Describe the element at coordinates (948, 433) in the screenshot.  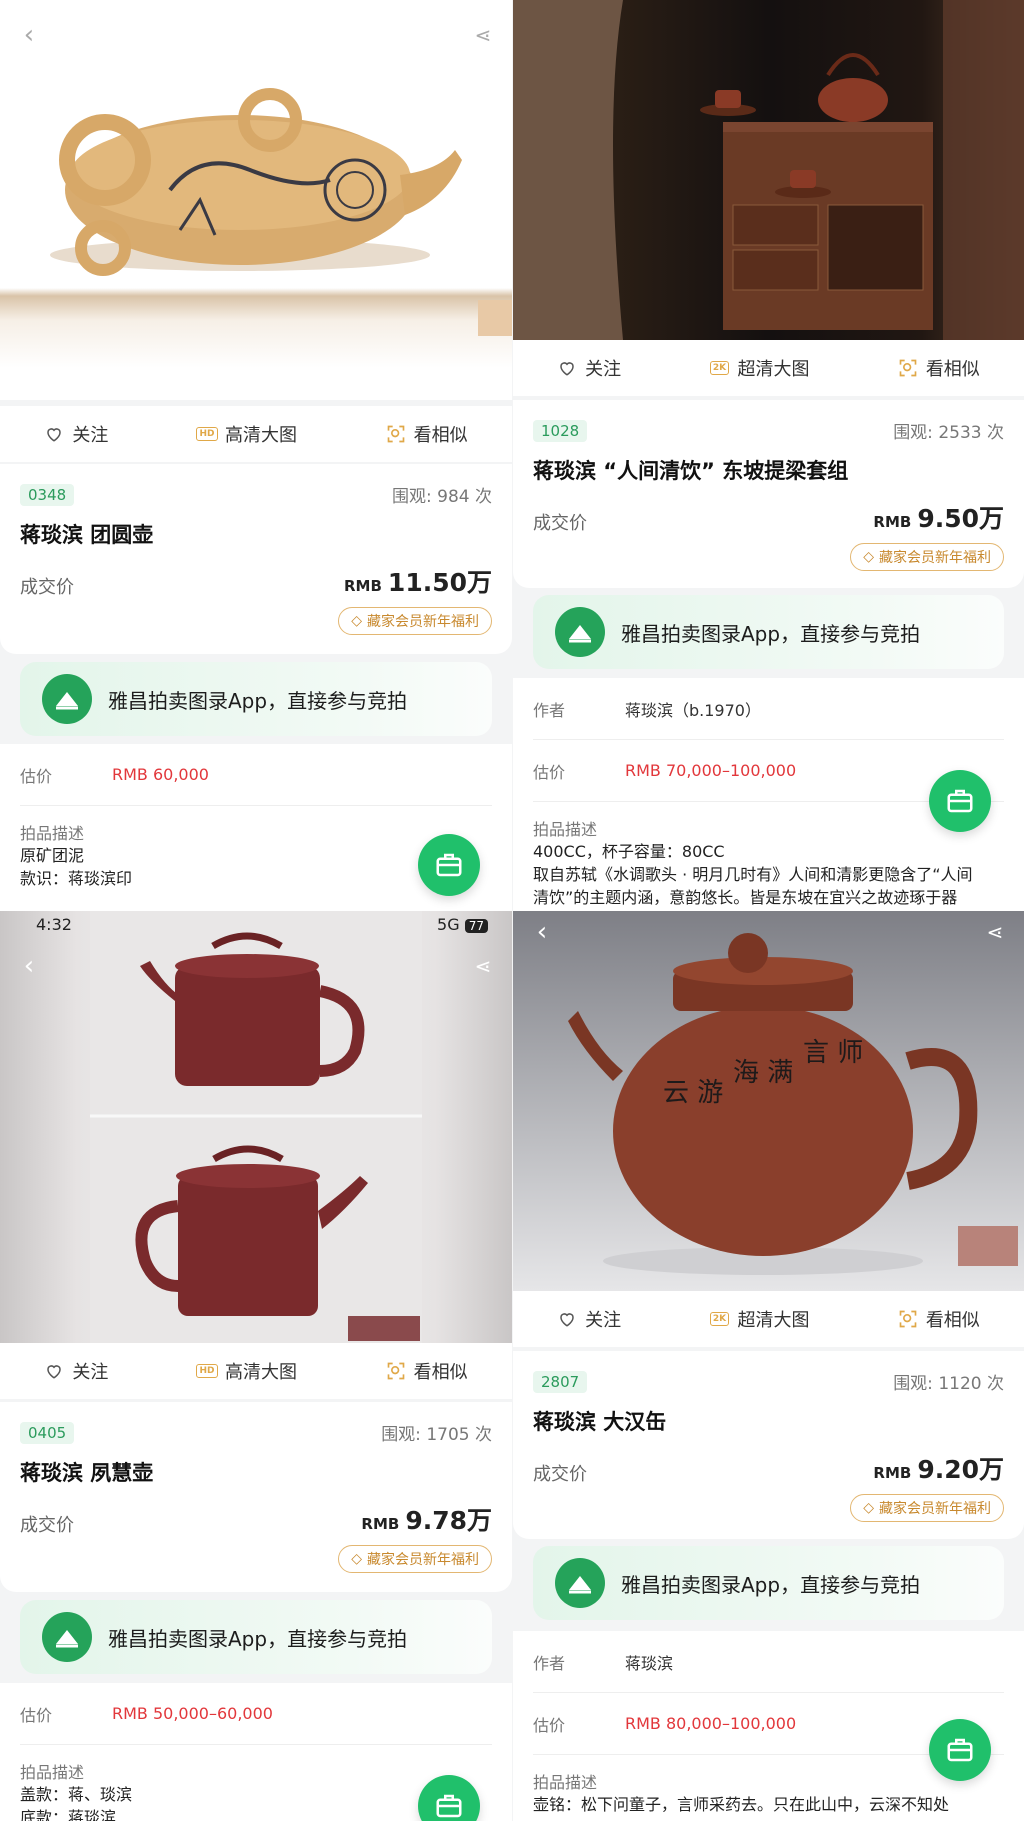
I see `view-count: 围观: 2533 次` at that location.